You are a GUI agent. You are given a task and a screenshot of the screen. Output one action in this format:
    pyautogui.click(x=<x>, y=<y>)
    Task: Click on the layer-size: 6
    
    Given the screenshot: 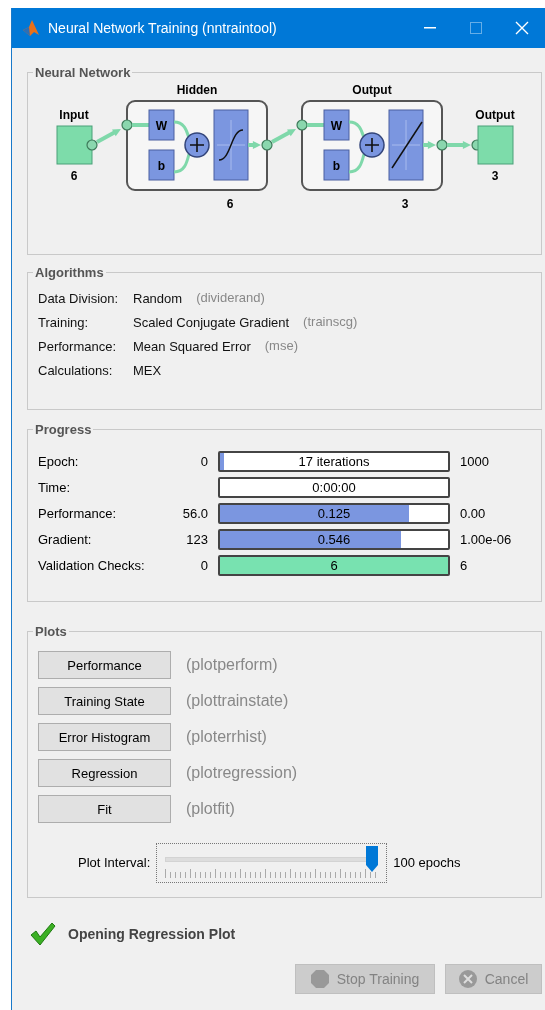 What is the action you would take?
    pyautogui.click(x=230, y=204)
    